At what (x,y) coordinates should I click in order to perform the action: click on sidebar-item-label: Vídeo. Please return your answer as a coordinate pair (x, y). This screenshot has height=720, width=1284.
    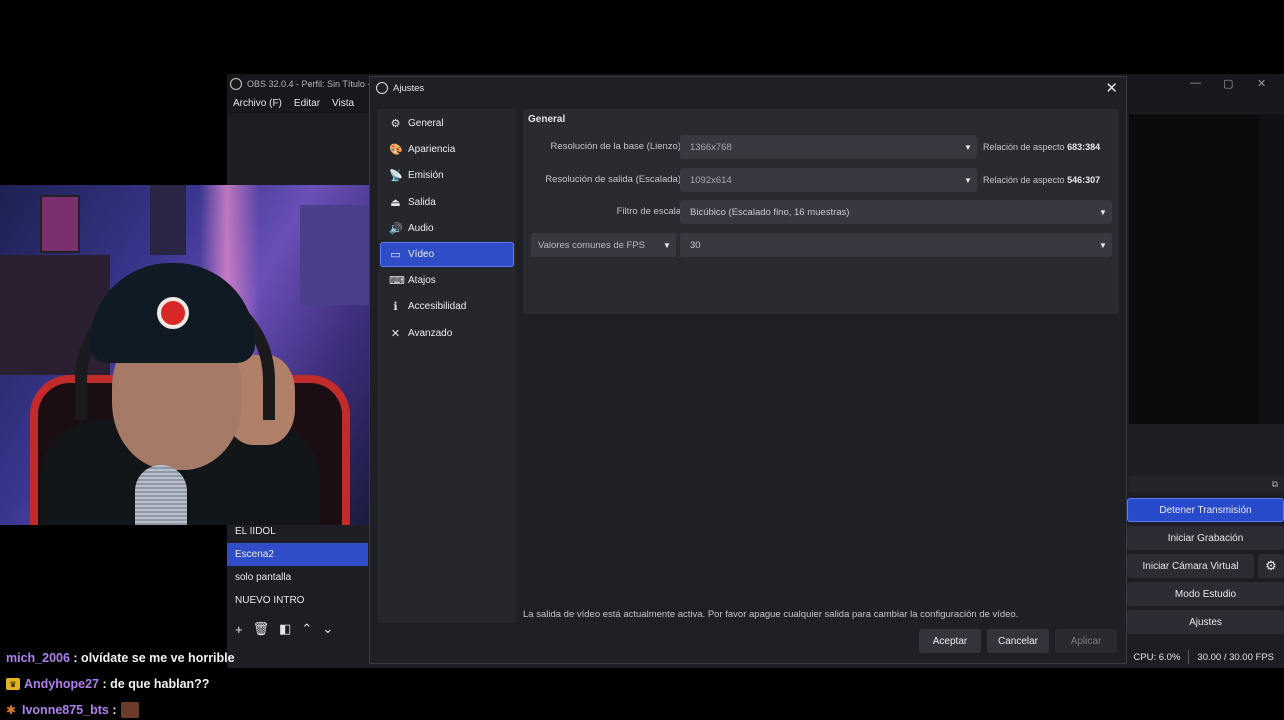
    Looking at the image, I should click on (421, 254).